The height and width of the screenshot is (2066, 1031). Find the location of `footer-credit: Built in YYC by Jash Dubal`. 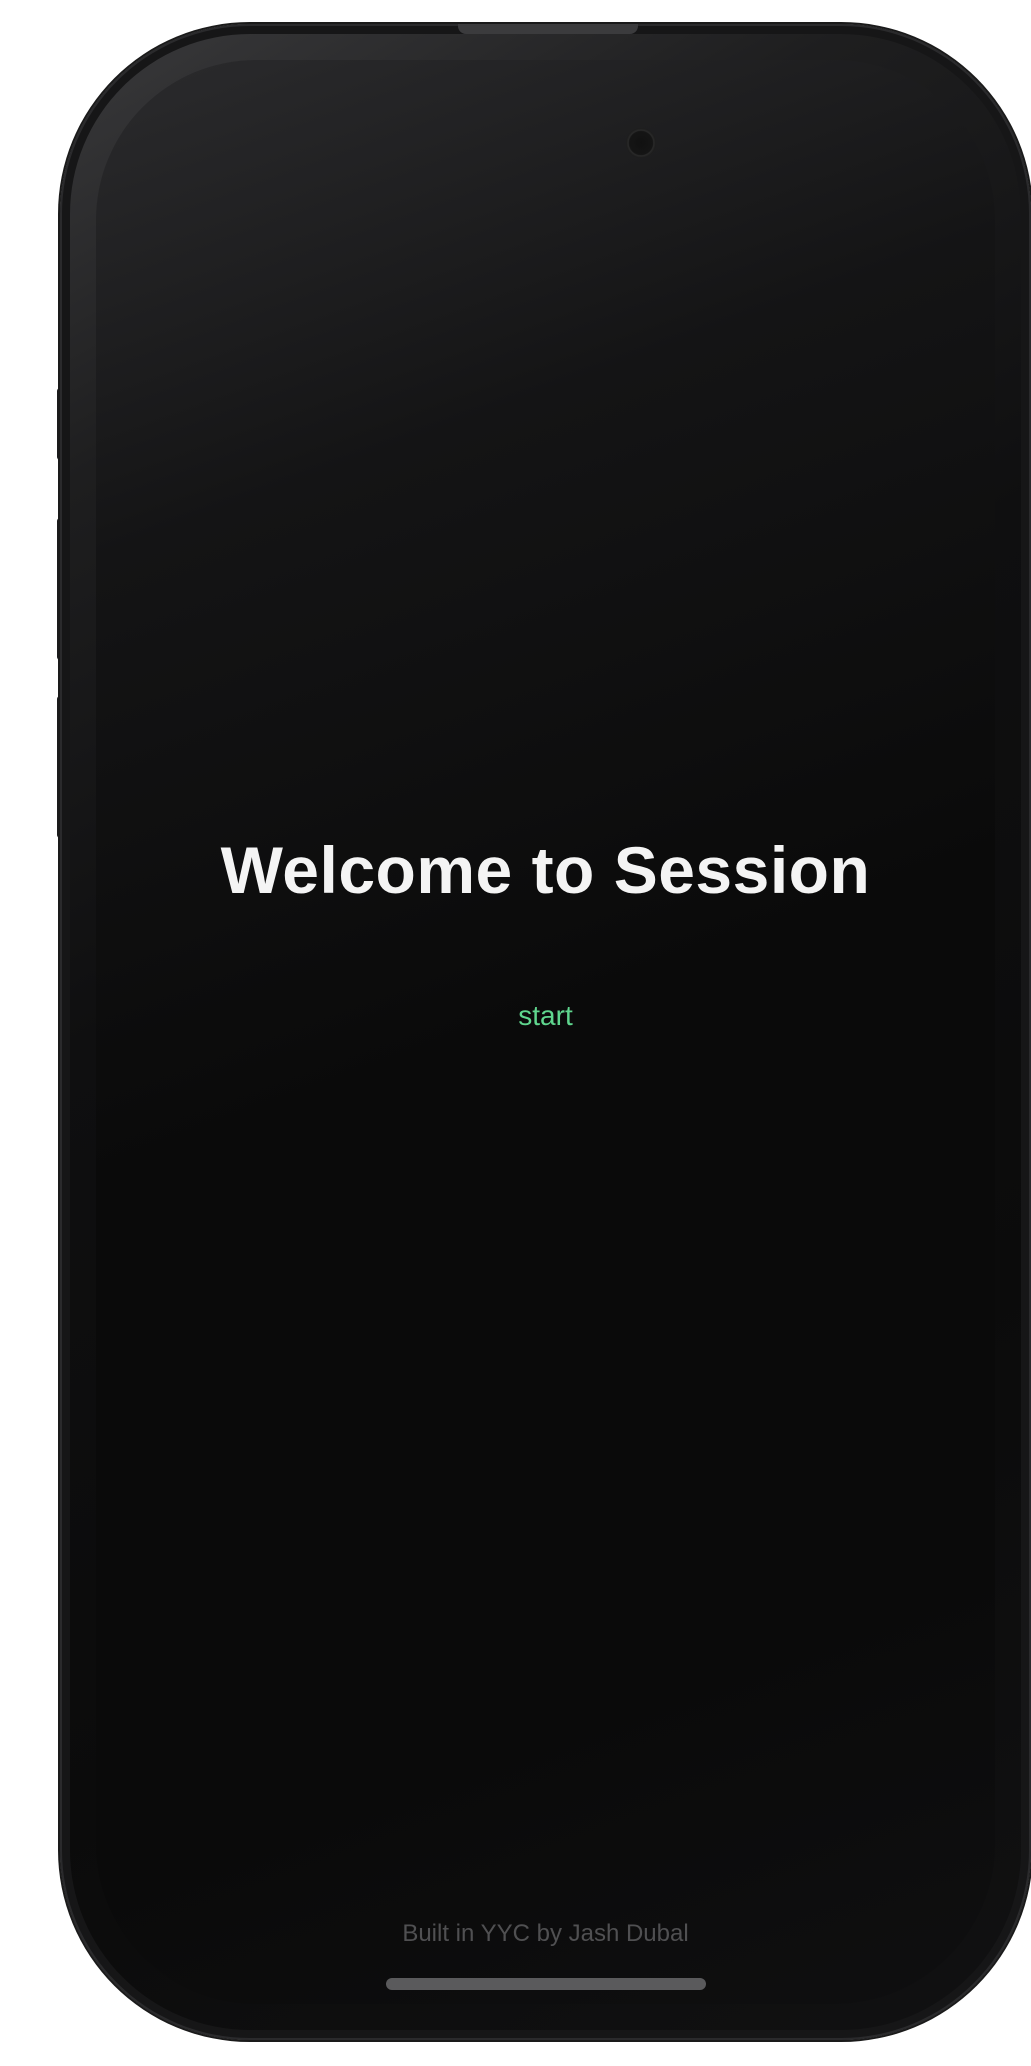

footer-credit: Built in YYC by Jash Dubal is located at coordinates (545, 1933).